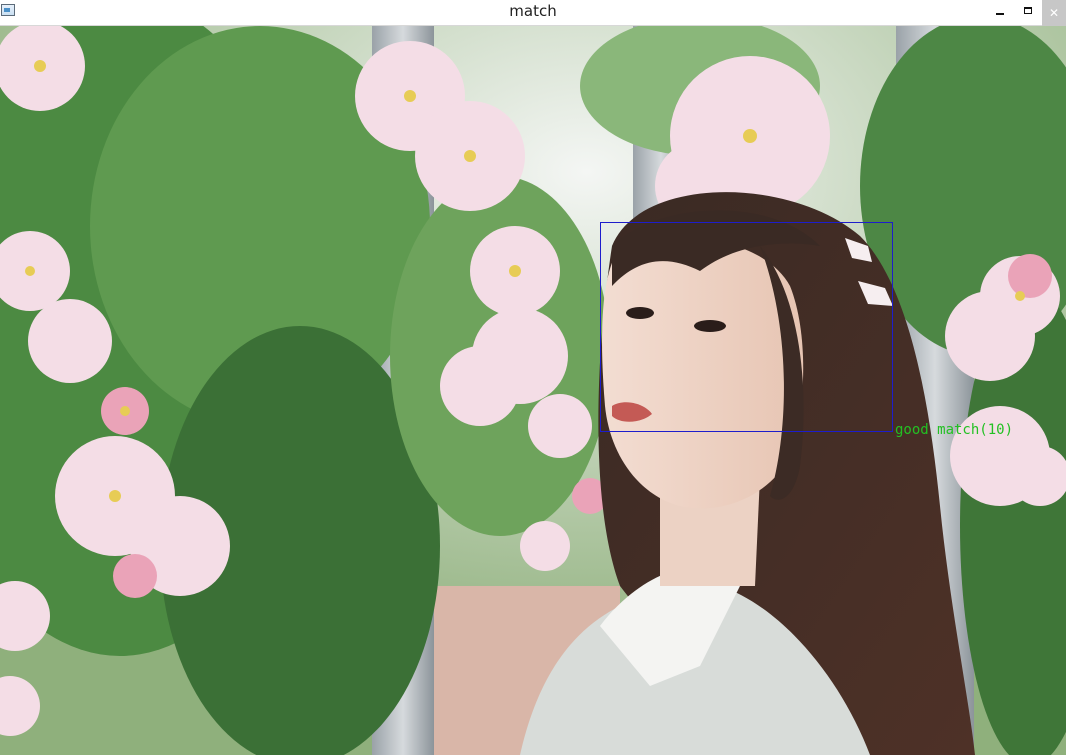 This screenshot has height=755, width=1066. I want to click on window-title: match, so click(533, 11).